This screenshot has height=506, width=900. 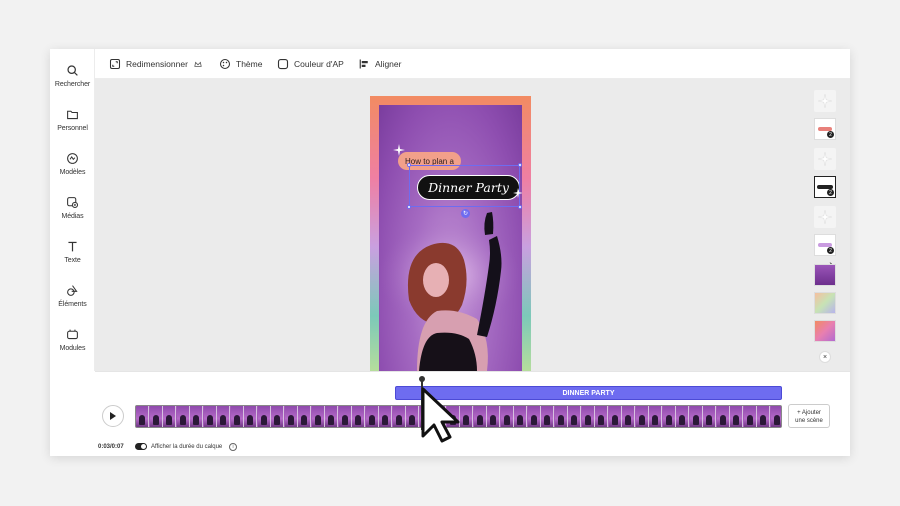 I want to click on search-icon, so click(x=72, y=70).